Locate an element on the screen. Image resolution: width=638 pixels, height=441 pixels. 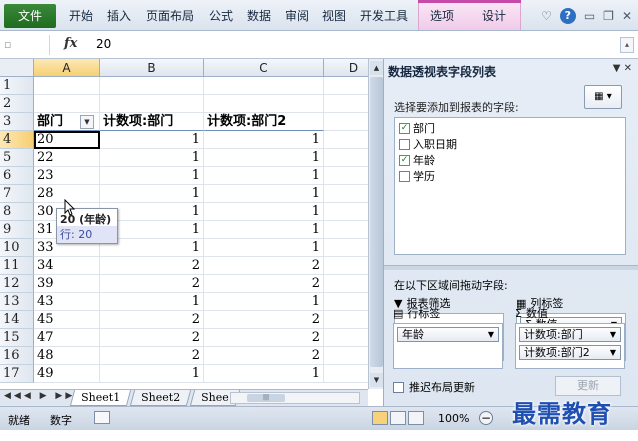
grid-cell: 43 is located at coordinates (67, 302).